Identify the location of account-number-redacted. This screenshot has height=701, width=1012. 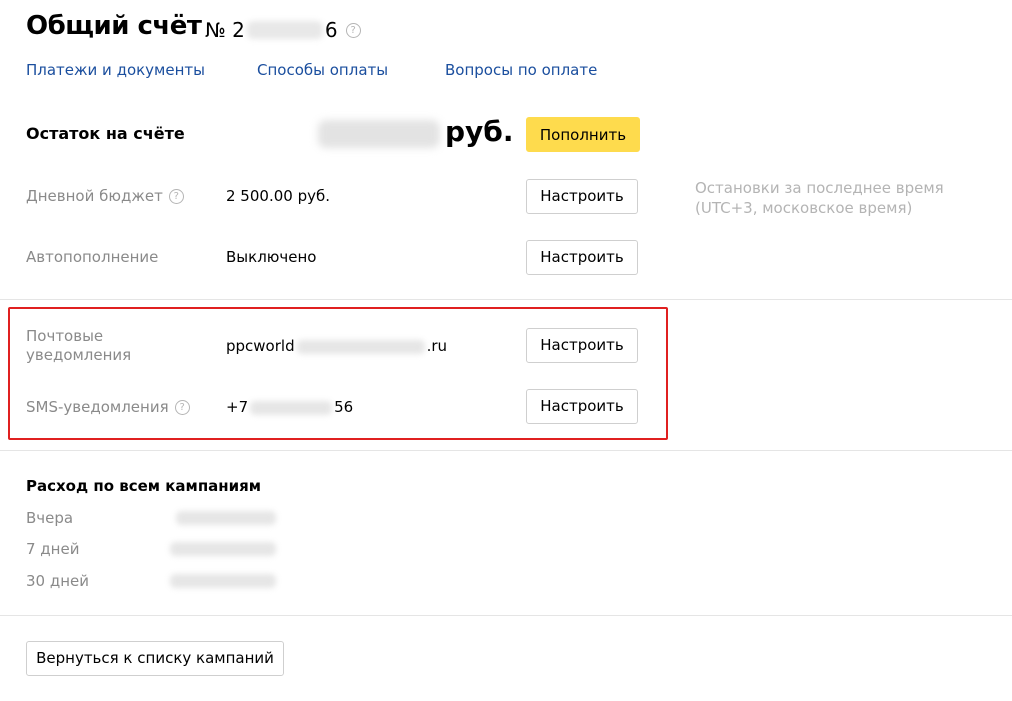
(284, 30).